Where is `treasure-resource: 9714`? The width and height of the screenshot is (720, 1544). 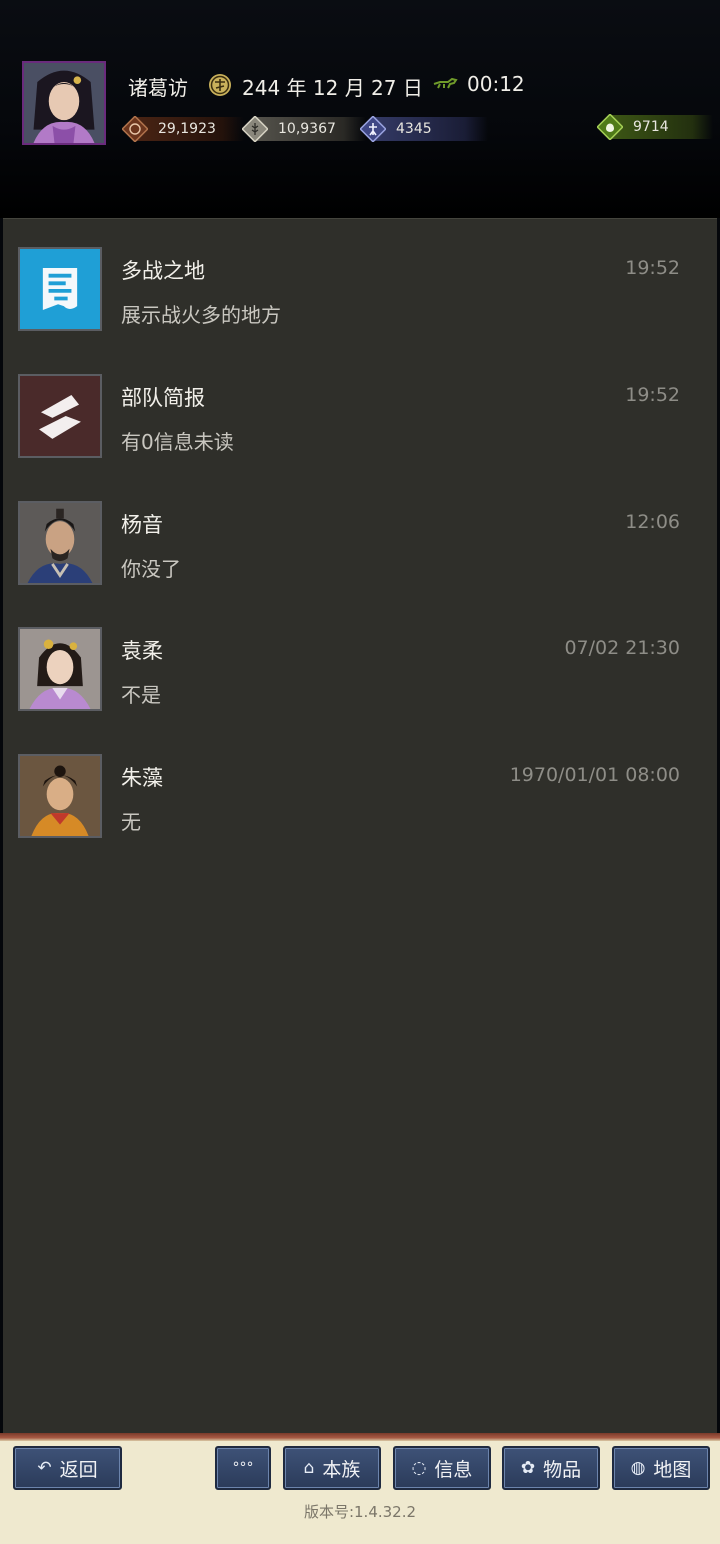
treasure-resource: 9714 is located at coordinates (655, 127).